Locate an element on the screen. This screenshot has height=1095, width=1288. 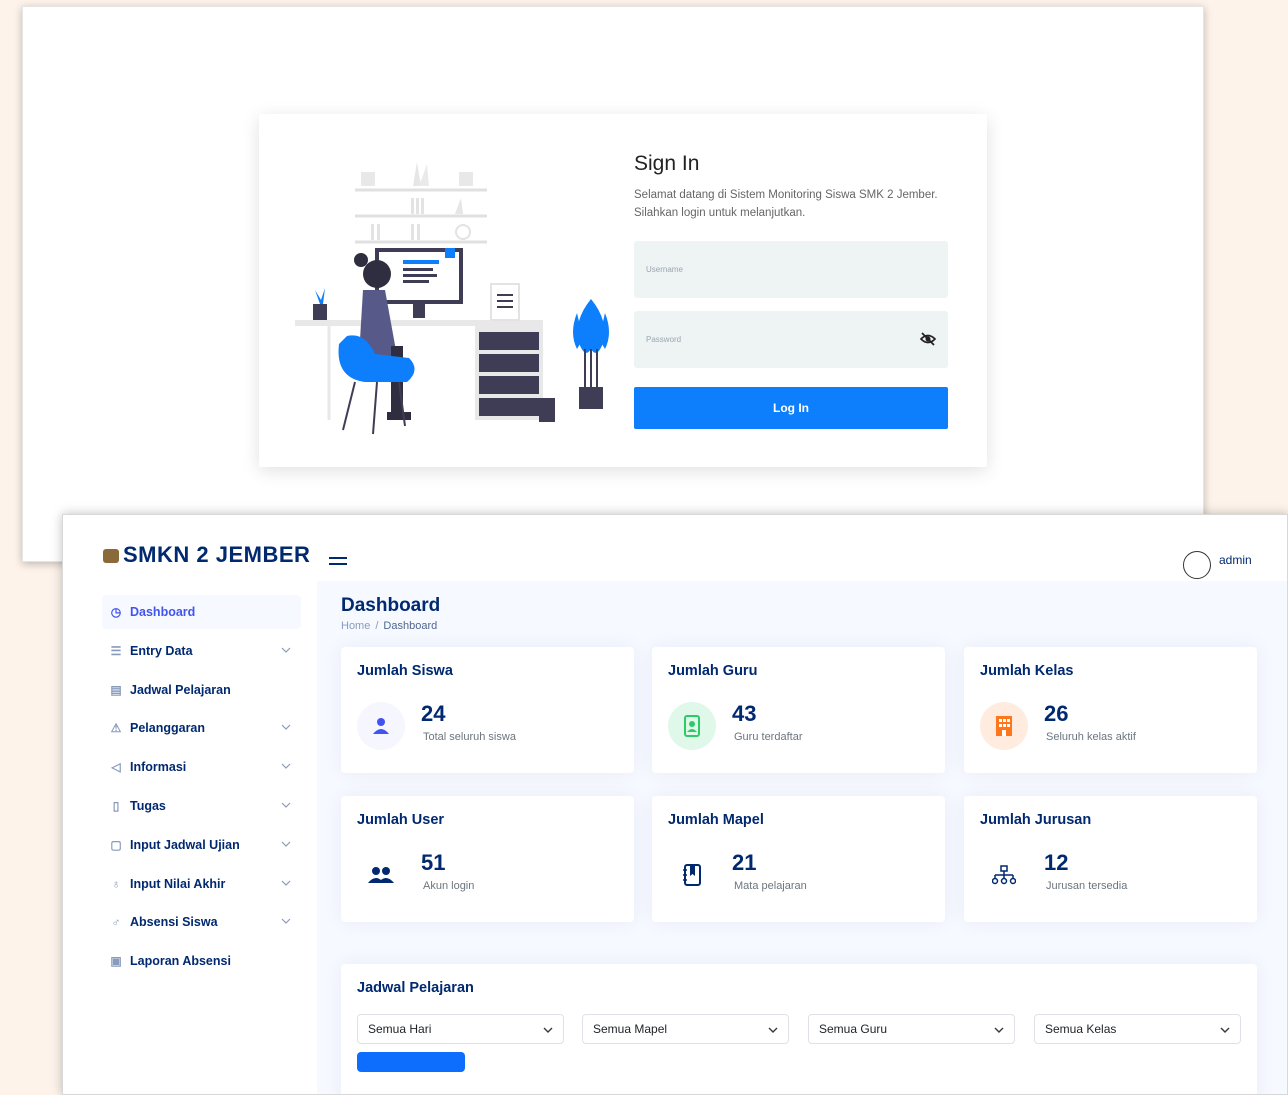
sidebar-item-label: Input Nilai Akhir is located at coordinates (178, 883).